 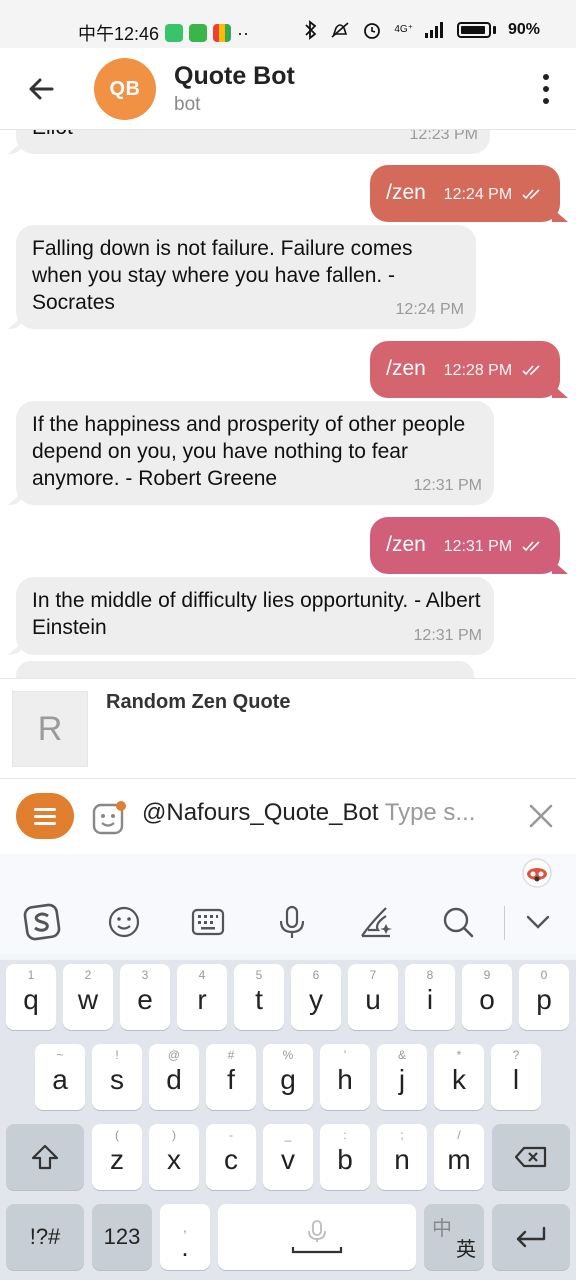 What do you see at coordinates (174, 1157) in the screenshot?
I see `key-x: ) x` at bounding box center [174, 1157].